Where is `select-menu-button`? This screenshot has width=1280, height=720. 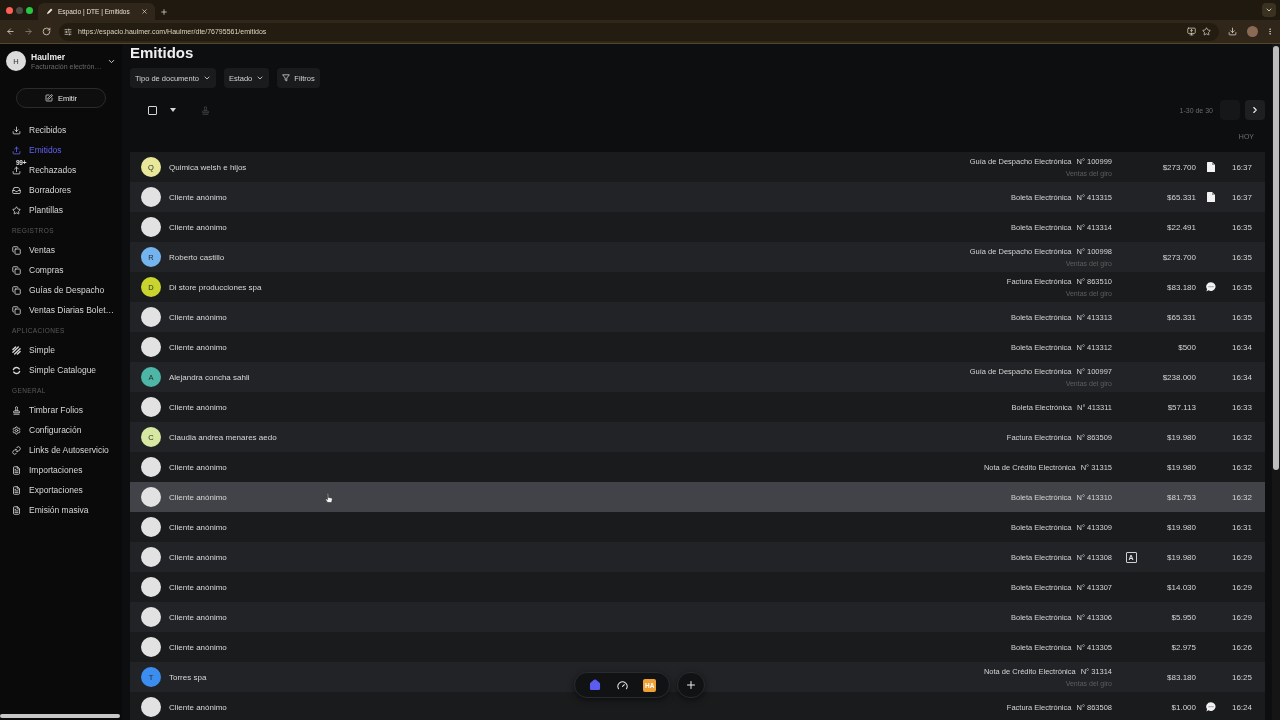
select-menu-button is located at coordinates (173, 110).